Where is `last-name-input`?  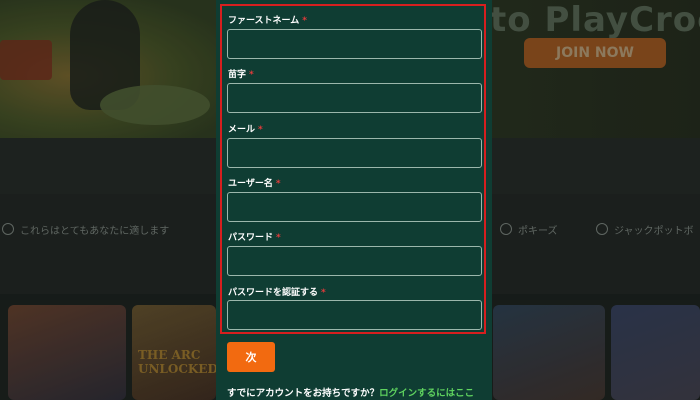 last-name-input is located at coordinates (354, 98).